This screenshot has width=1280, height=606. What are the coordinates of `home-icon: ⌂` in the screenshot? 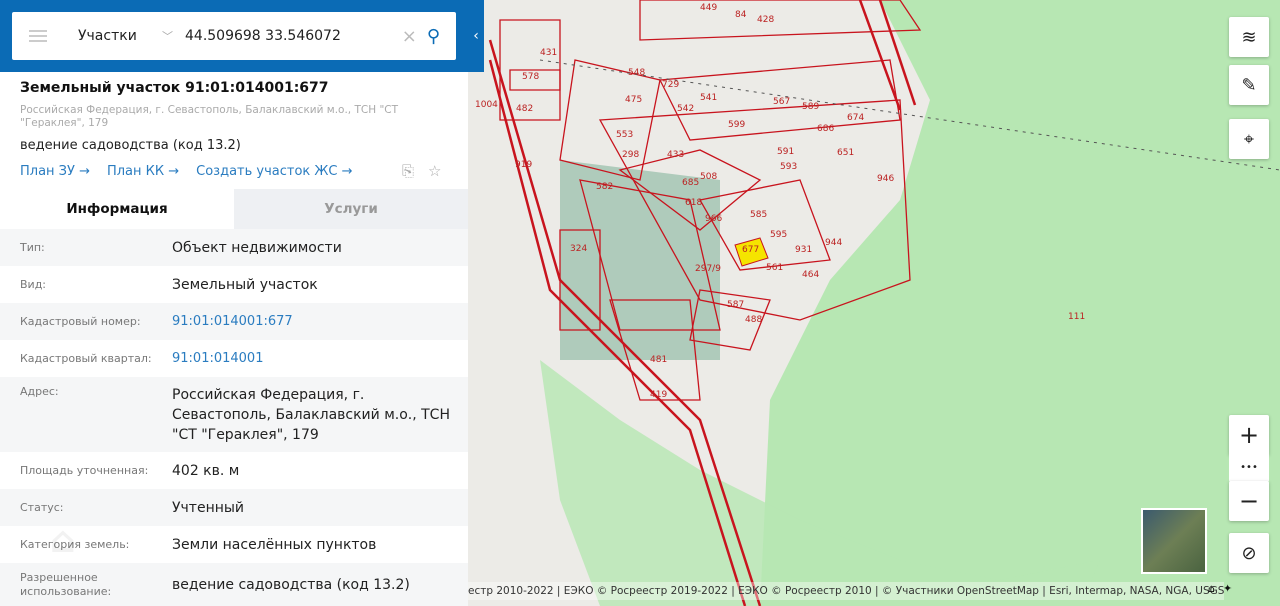 It's located at (1211, 588).